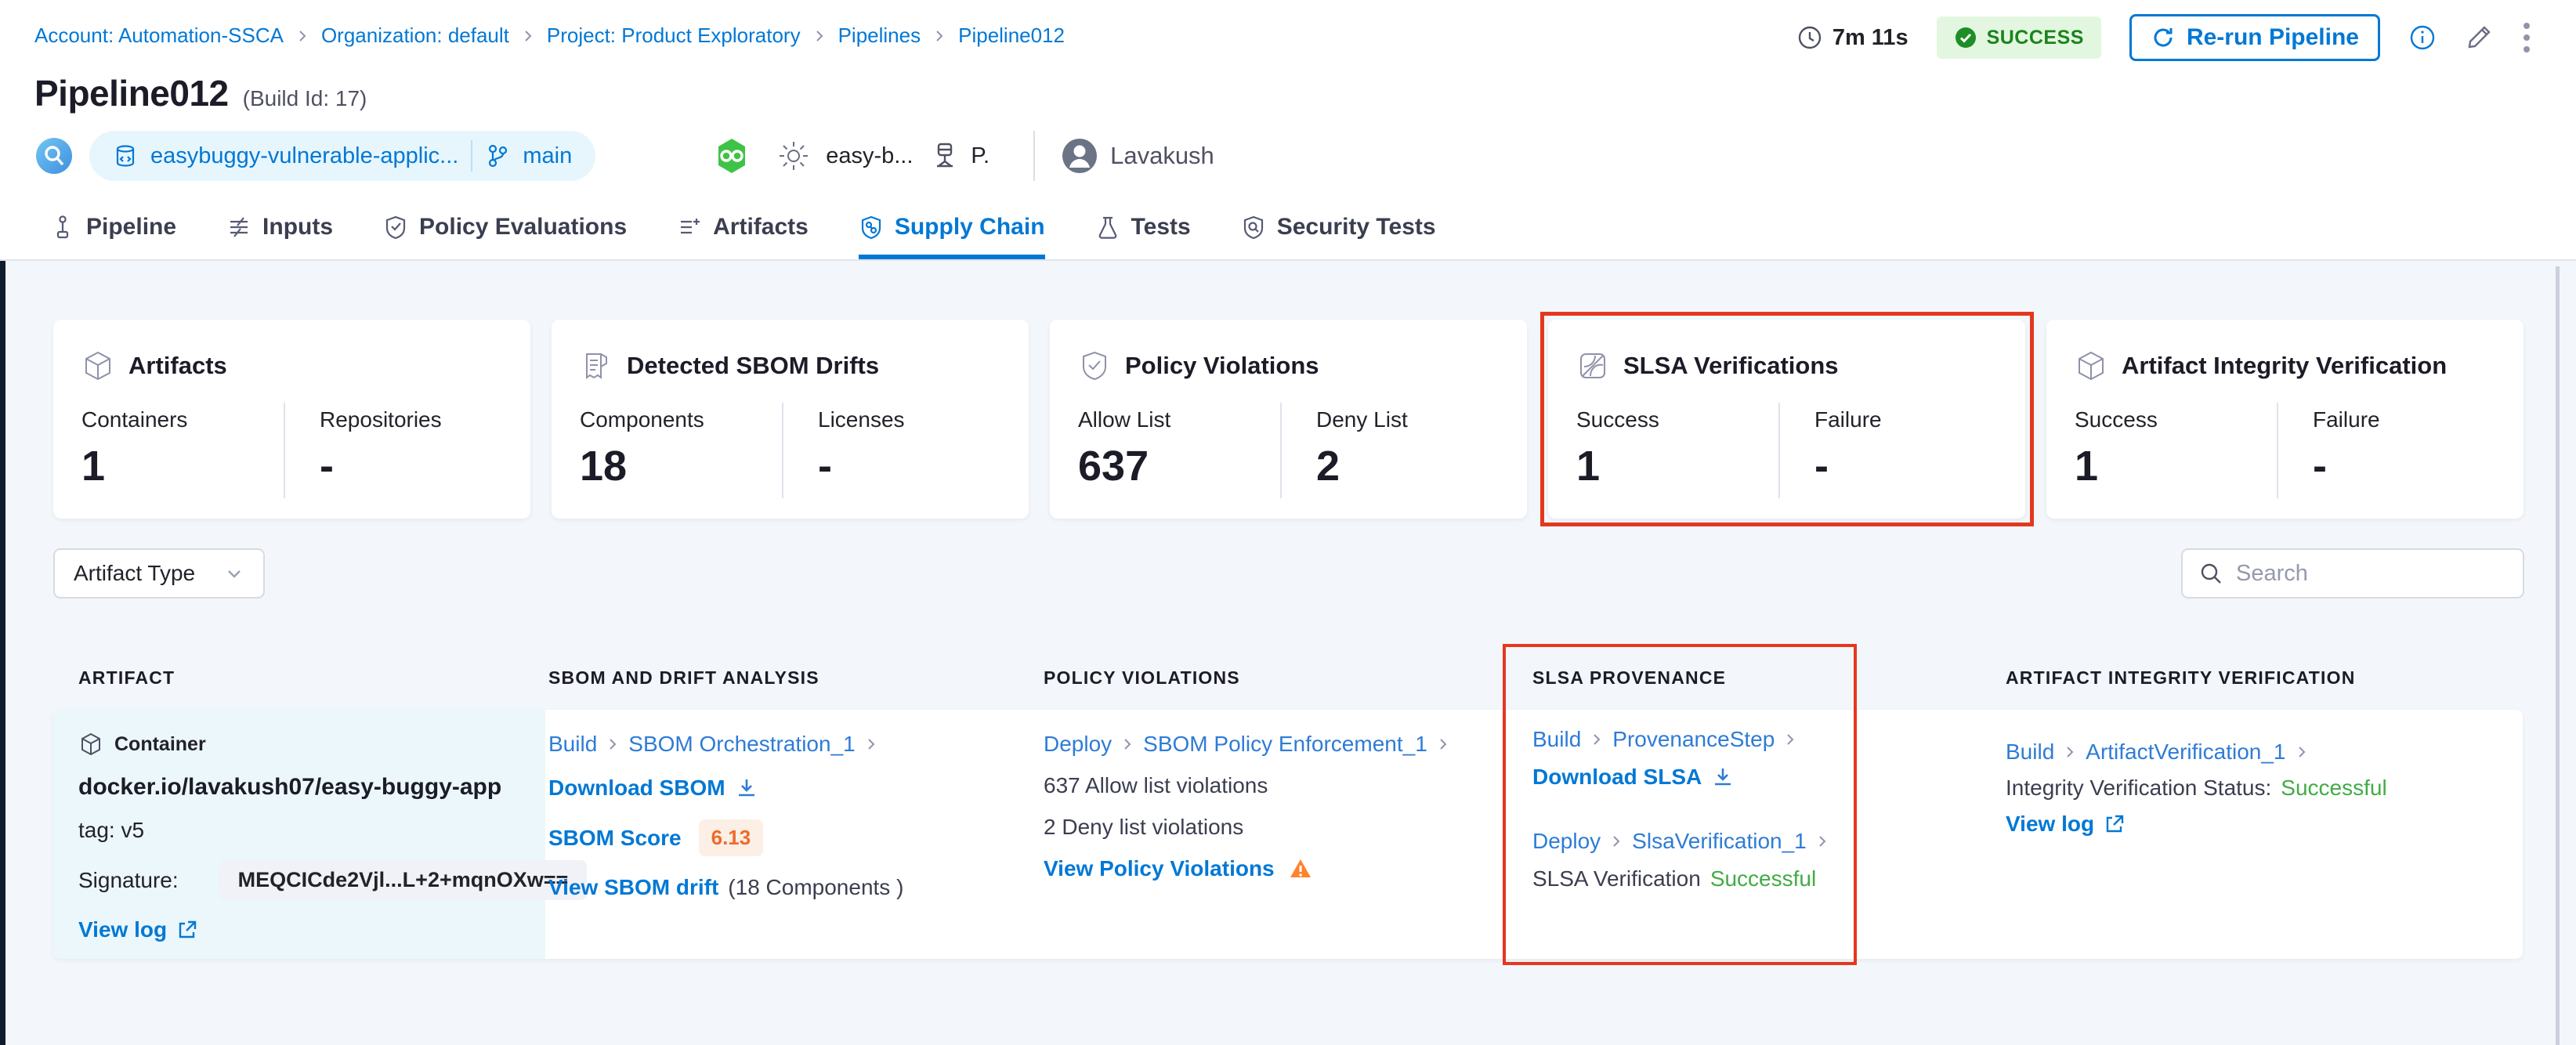 Image resolution: width=2576 pixels, height=1045 pixels. I want to click on refresh-icon, so click(2164, 37).